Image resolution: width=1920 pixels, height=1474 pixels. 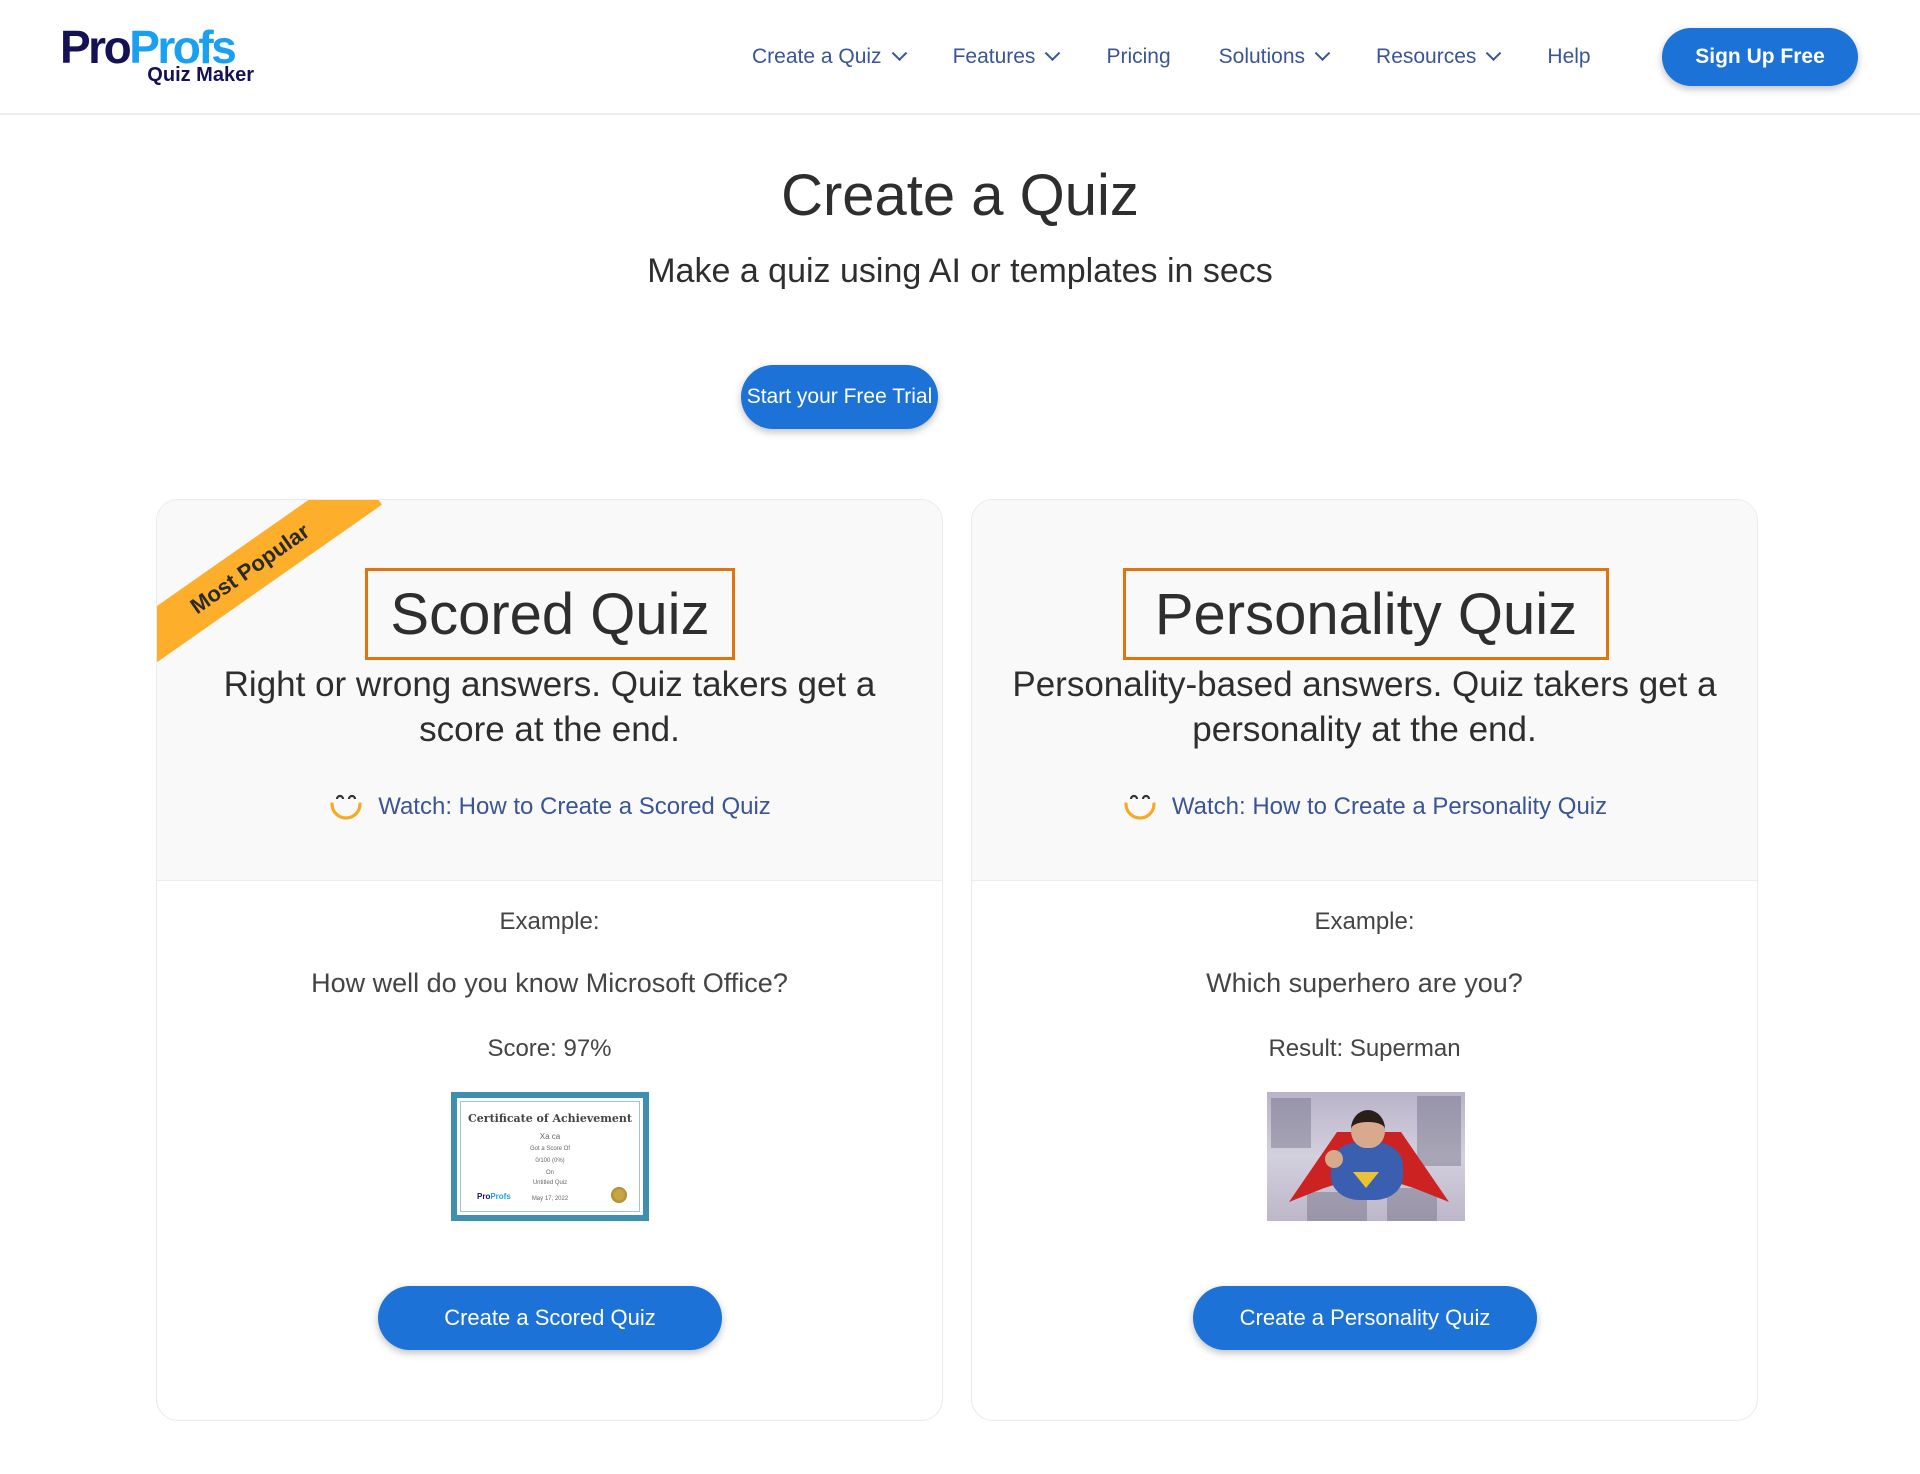 I want to click on create-scored-quiz-button: Create a Scored Quiz, so click(x=550, y=1318).